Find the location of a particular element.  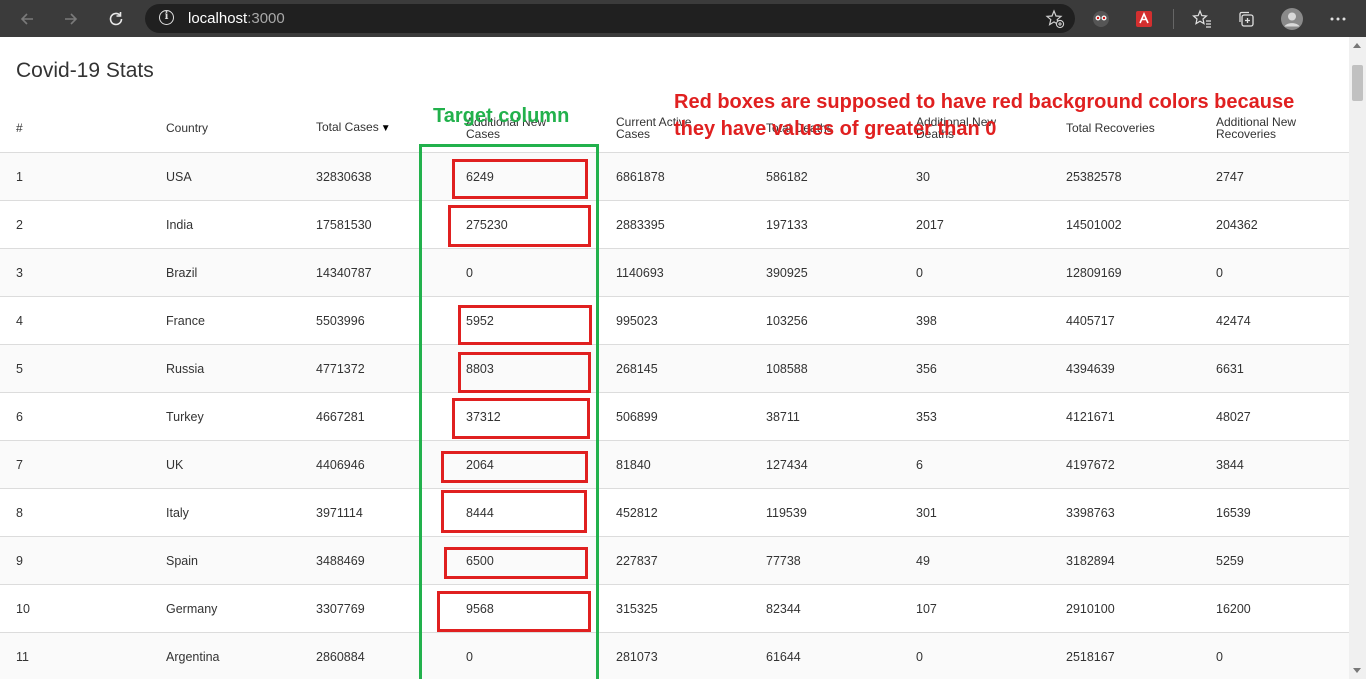

cell-recoveries: 2518167 is located at coordinates (1125, 655).